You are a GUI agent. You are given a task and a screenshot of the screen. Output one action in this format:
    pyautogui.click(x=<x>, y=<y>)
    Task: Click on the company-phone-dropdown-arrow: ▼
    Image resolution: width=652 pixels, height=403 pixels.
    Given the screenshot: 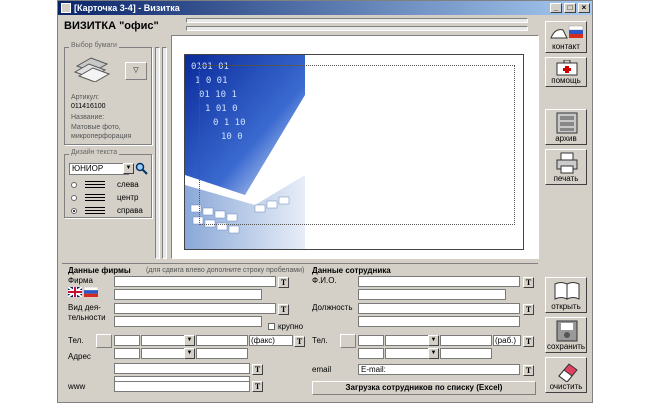 What is the action you would take?
    pyautogui.click(x=189, y=340)
    